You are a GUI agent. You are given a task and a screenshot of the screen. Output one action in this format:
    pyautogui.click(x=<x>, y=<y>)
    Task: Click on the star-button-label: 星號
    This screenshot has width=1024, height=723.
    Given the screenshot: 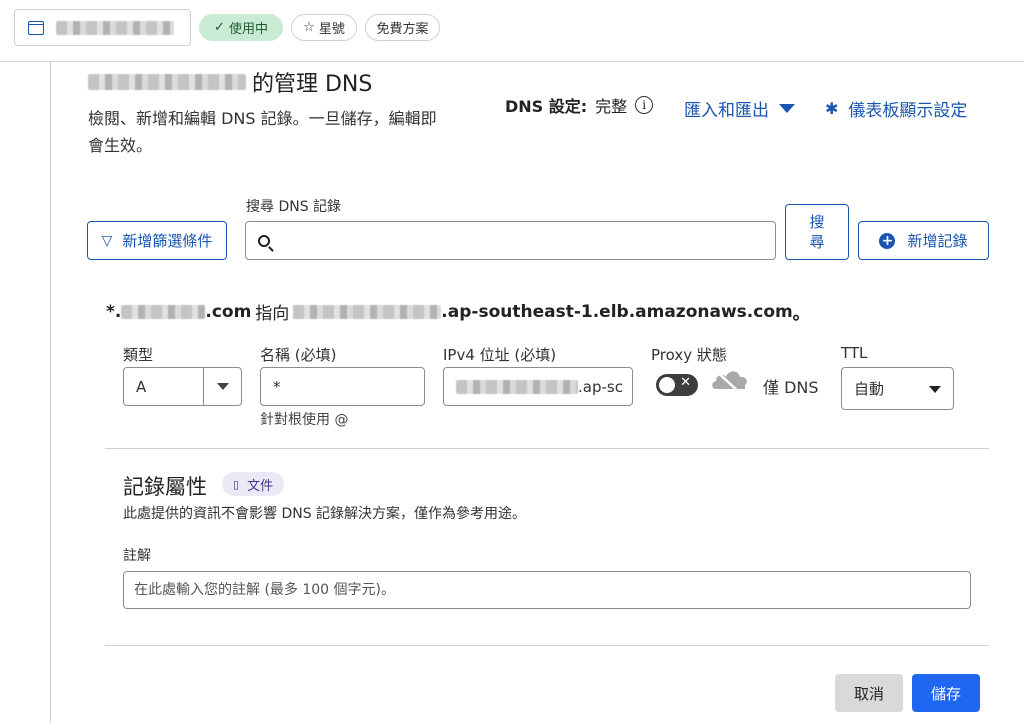 What is the action you would take?
    pyautogui.click(x=331, y=29)
    